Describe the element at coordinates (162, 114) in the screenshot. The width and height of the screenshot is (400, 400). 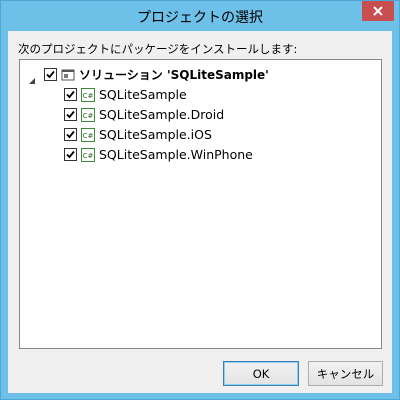
I see `project-label: SQLiteSample.Droid` at that location.